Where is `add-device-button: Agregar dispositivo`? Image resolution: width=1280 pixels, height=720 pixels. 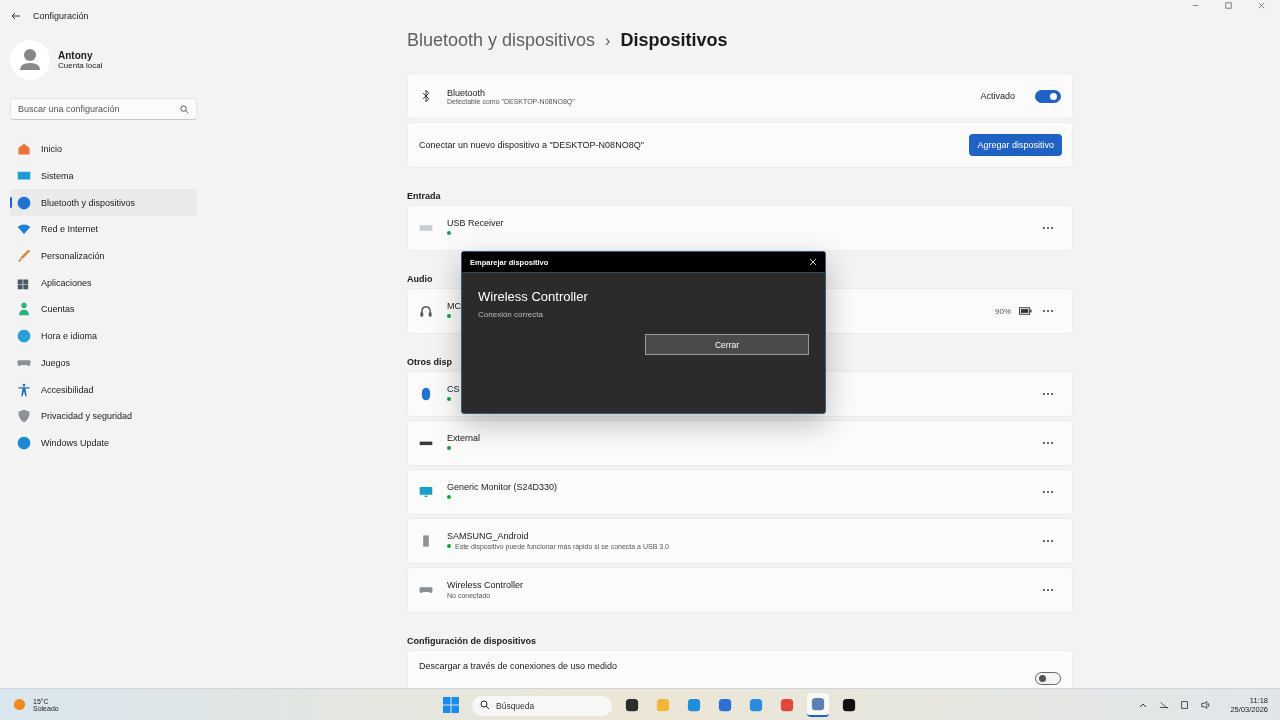 add-device-button: Agregar dispositivo is located at coordinates (1015, 145).